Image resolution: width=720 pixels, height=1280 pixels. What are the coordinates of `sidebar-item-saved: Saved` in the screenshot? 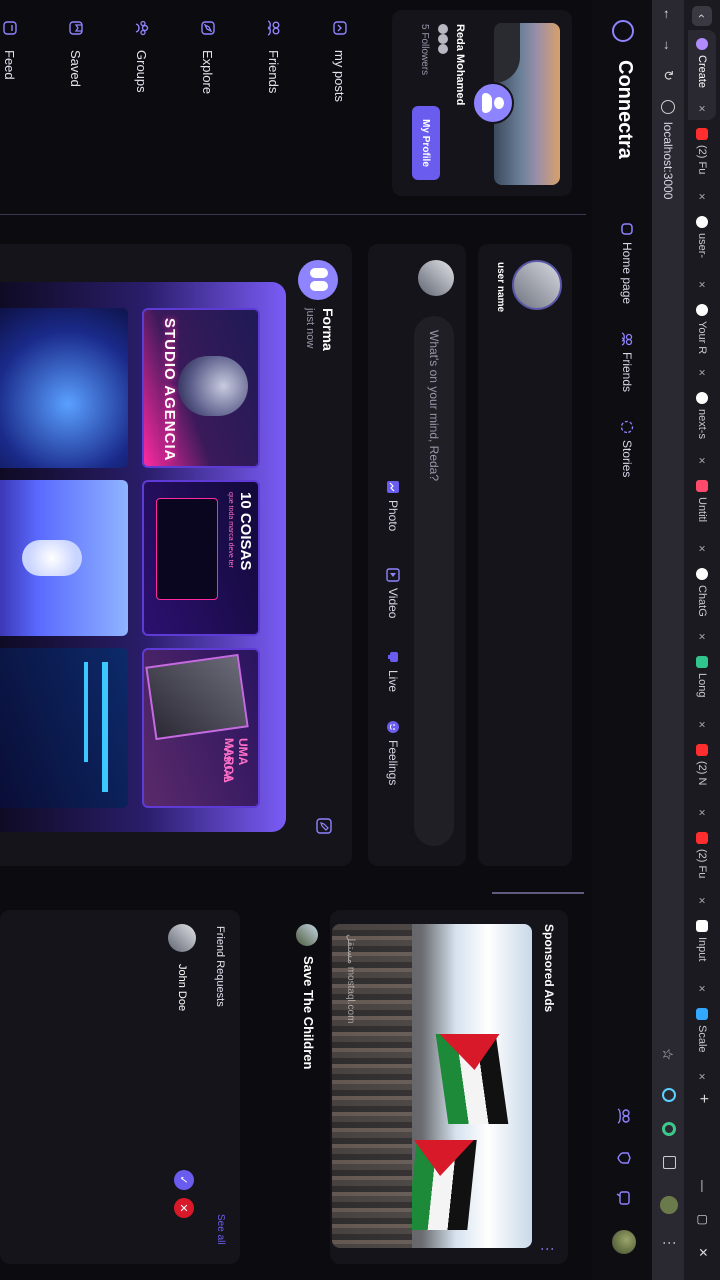 It's located at (76, 110).